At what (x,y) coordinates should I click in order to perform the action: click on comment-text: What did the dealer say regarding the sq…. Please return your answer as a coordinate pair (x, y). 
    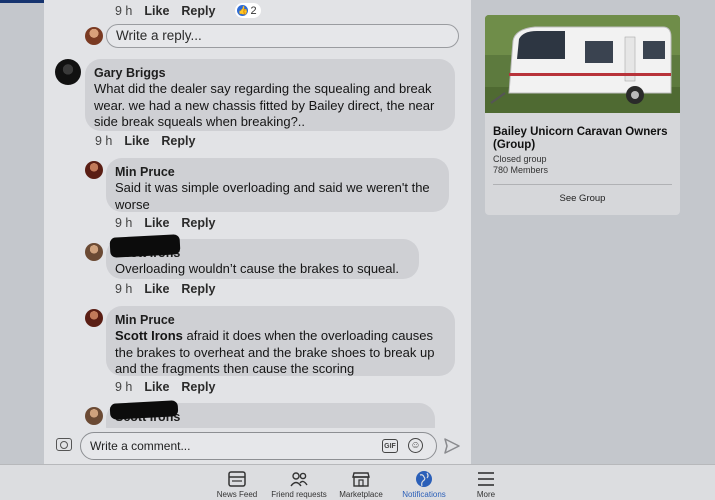
    Looking at the image, I should click on (264, 105).